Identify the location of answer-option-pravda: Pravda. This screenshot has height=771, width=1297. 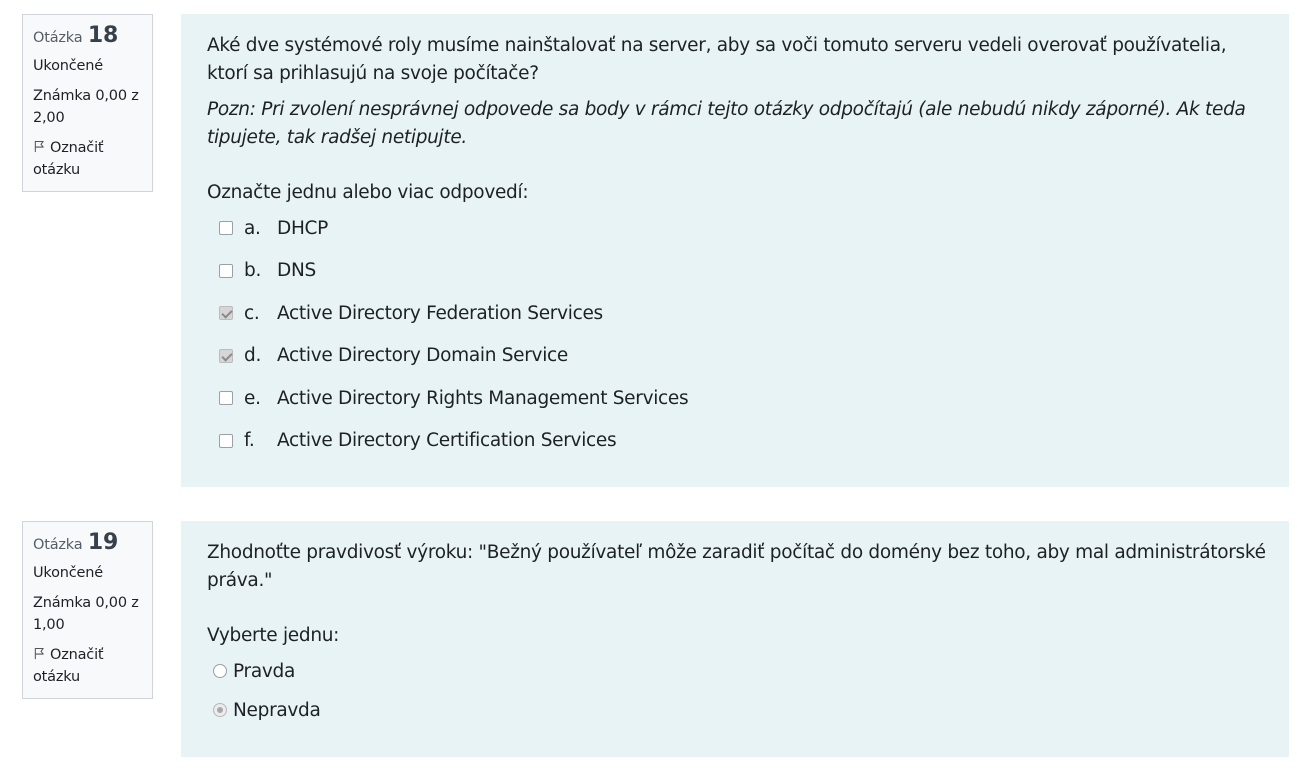
(738, 671).